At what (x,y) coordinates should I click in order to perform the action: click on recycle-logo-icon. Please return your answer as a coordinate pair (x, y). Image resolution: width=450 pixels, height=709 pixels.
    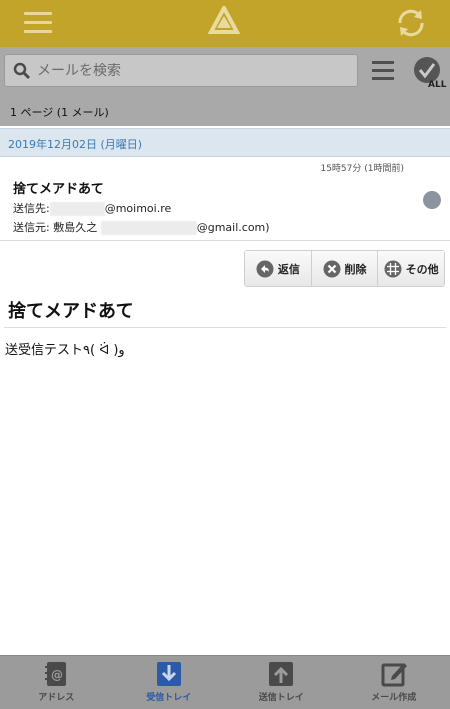
    Looking at the image, I should click on (224, 20).